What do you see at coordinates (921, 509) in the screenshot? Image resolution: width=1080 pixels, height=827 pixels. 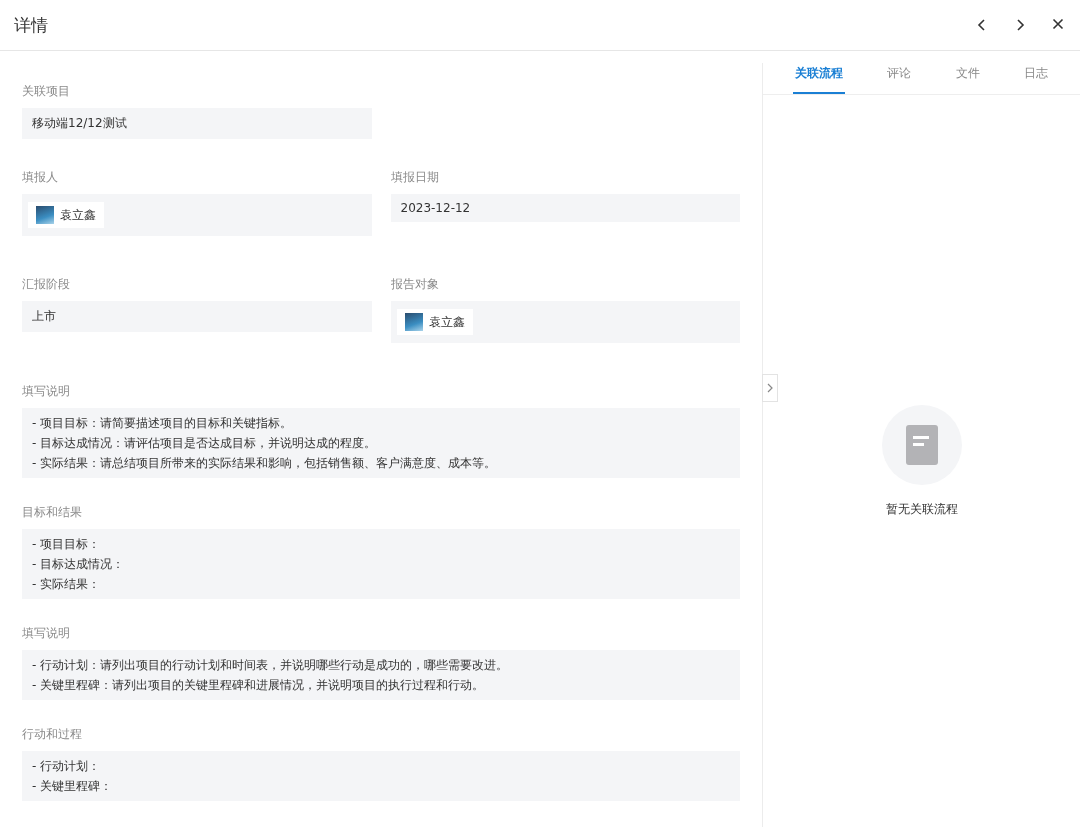 I see `empty-state-text: 暂无关联流程` at bounding box center [921, 509].